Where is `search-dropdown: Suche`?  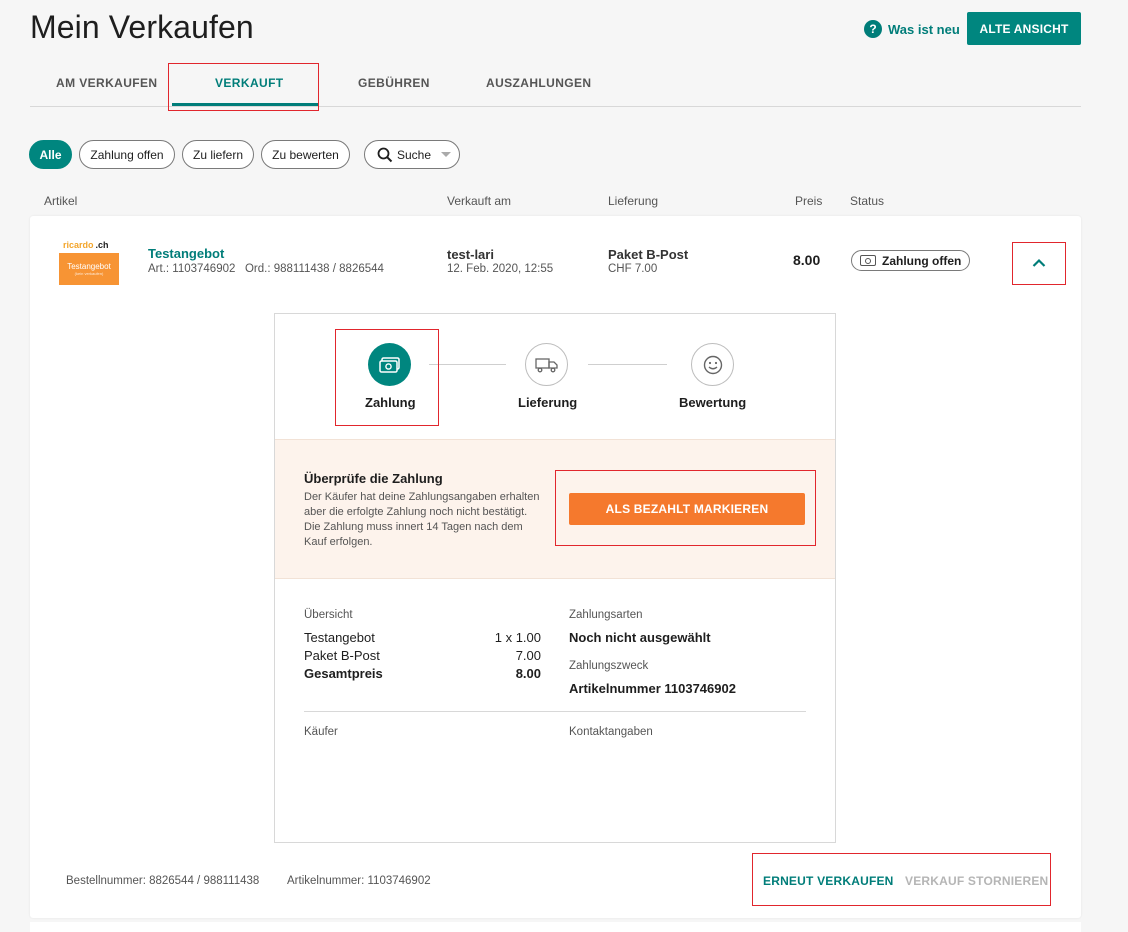 search-dropdown: Suche is located at coordinates (412, 154).